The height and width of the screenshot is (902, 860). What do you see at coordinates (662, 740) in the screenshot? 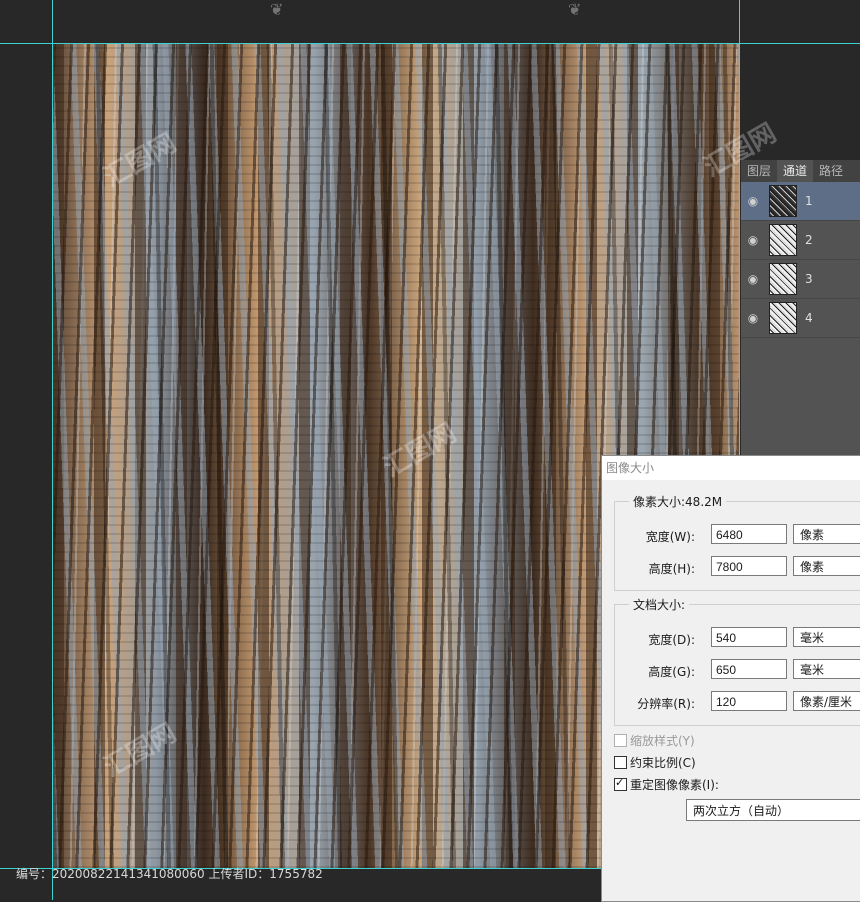
I see `scale-styles-label: 缩放样式(Y)` at bounding box center [662, 740].